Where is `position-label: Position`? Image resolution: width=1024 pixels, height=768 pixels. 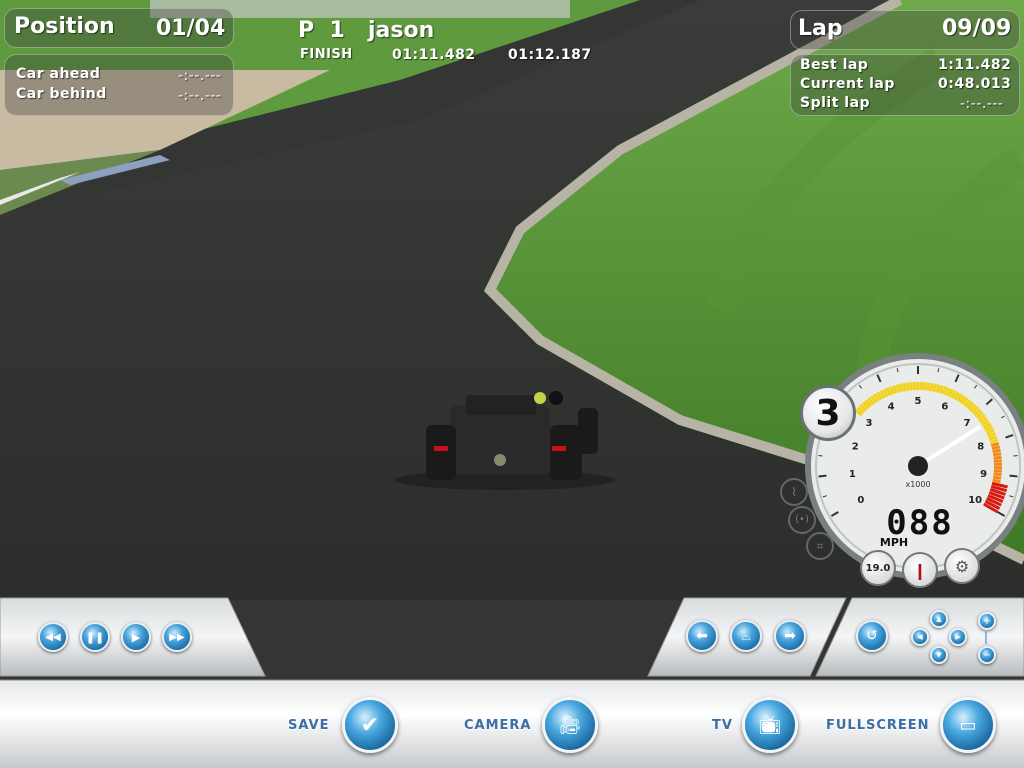 position-label: Position is located at coordinates (64, 26).